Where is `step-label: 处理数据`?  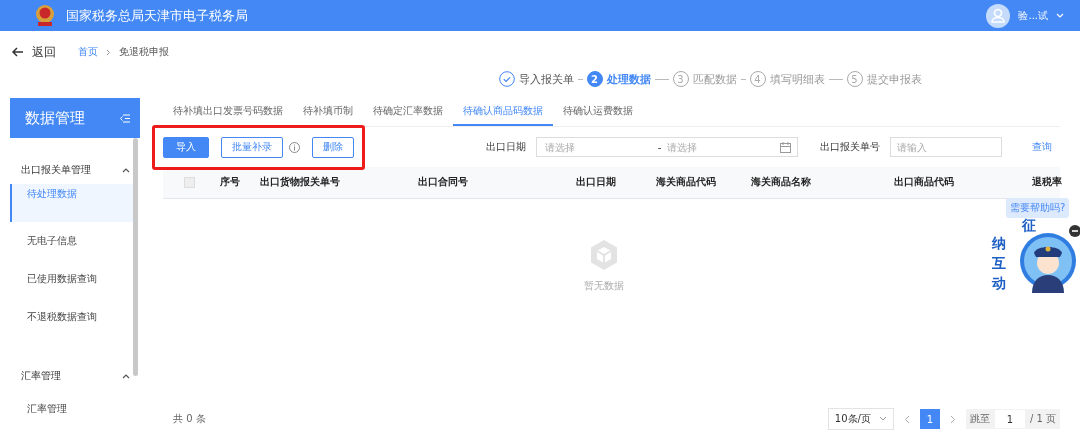 step-label: 处理数据 is located at coordinates (628, 79).